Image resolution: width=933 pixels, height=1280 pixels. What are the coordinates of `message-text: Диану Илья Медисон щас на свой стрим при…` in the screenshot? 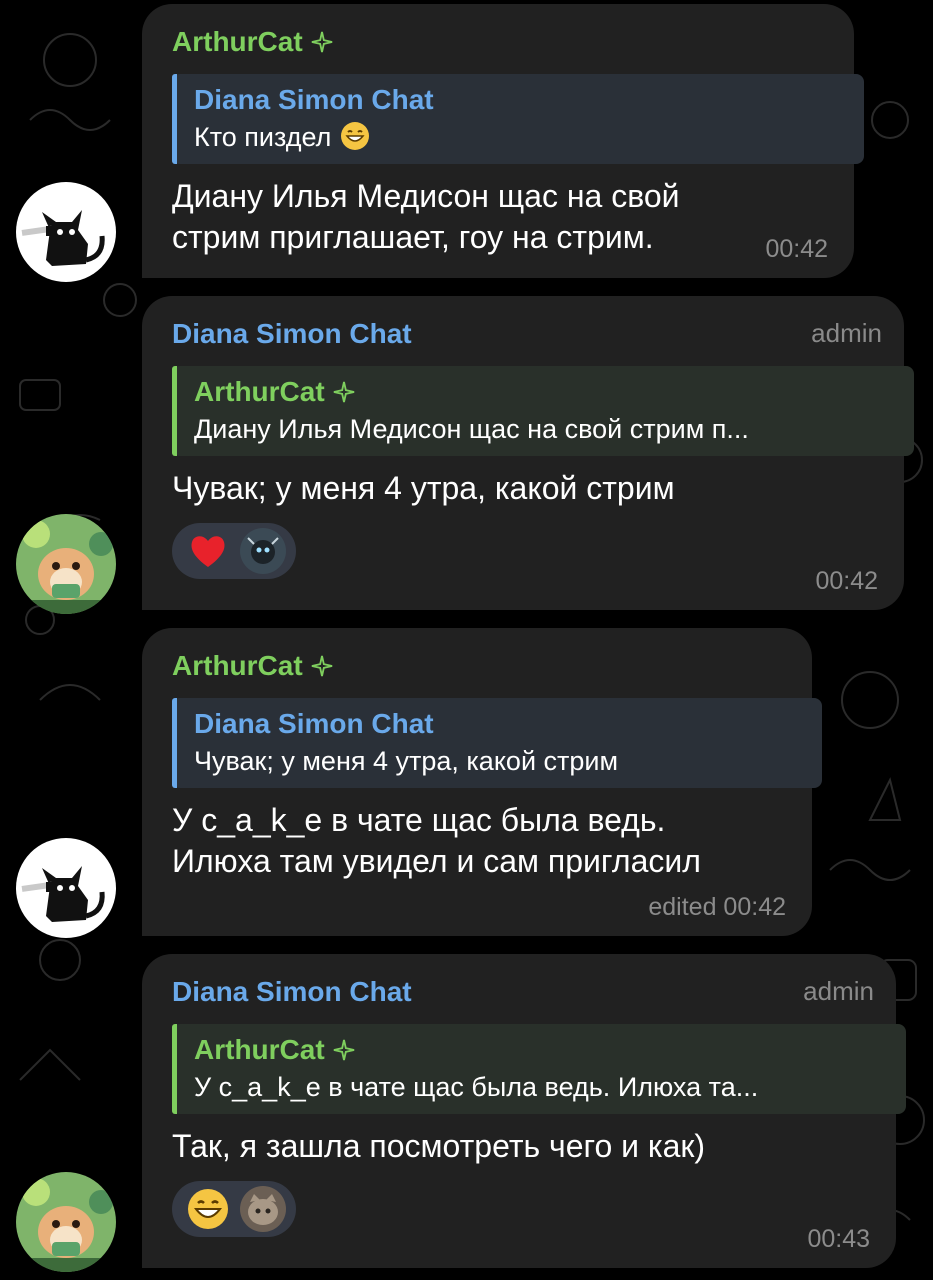 It's located at (500, 217).